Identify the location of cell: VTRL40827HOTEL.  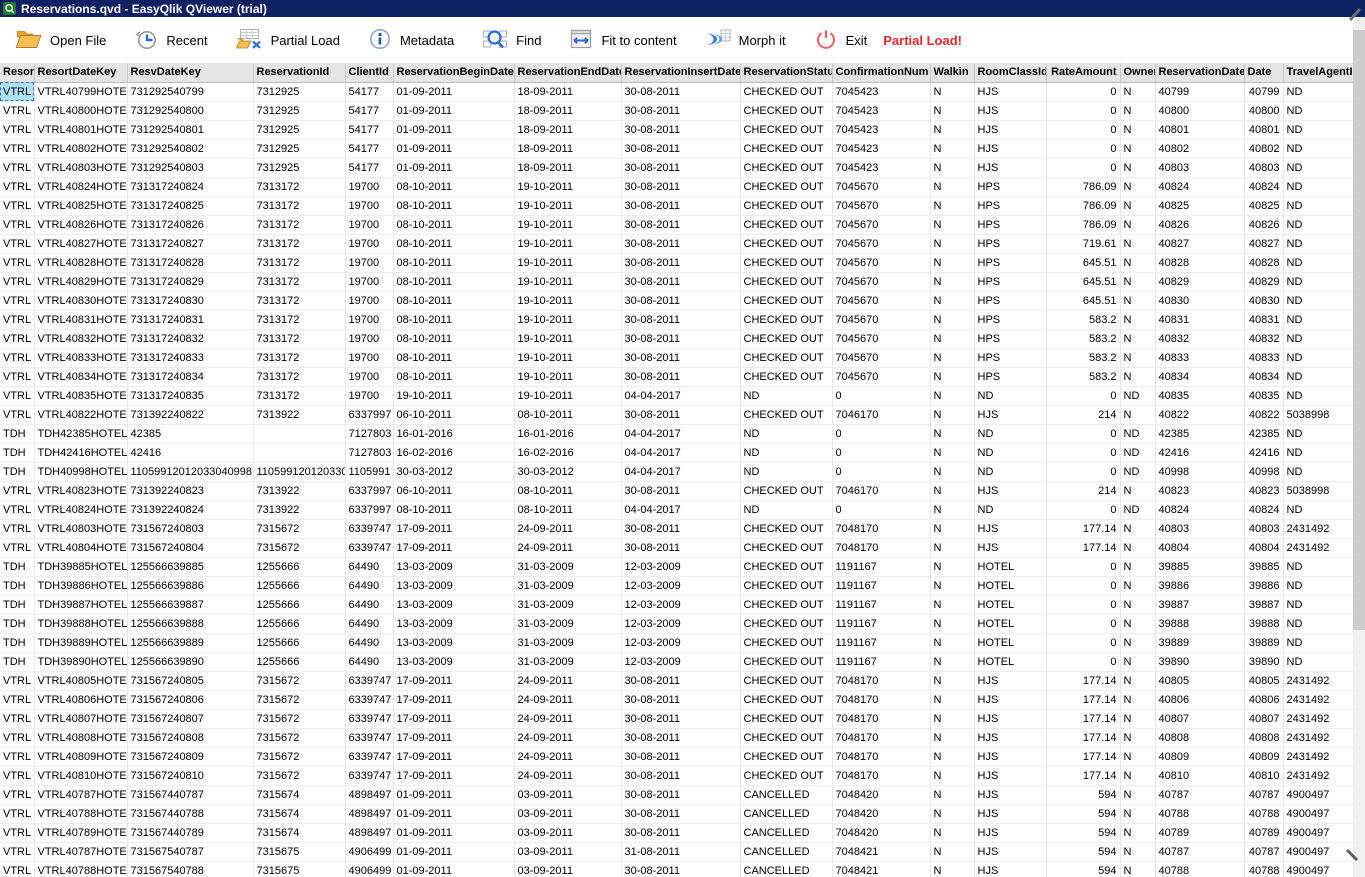
(81, 244).